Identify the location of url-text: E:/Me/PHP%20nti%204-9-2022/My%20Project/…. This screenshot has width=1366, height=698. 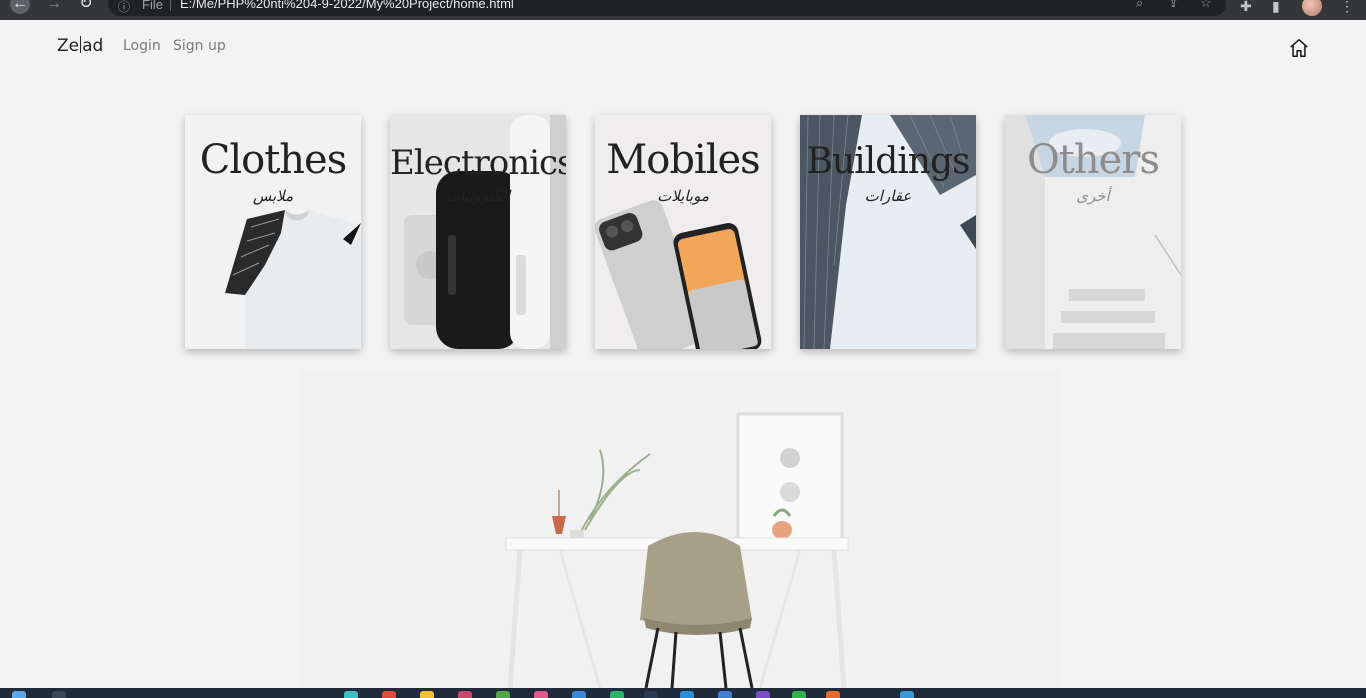
(347, 5).